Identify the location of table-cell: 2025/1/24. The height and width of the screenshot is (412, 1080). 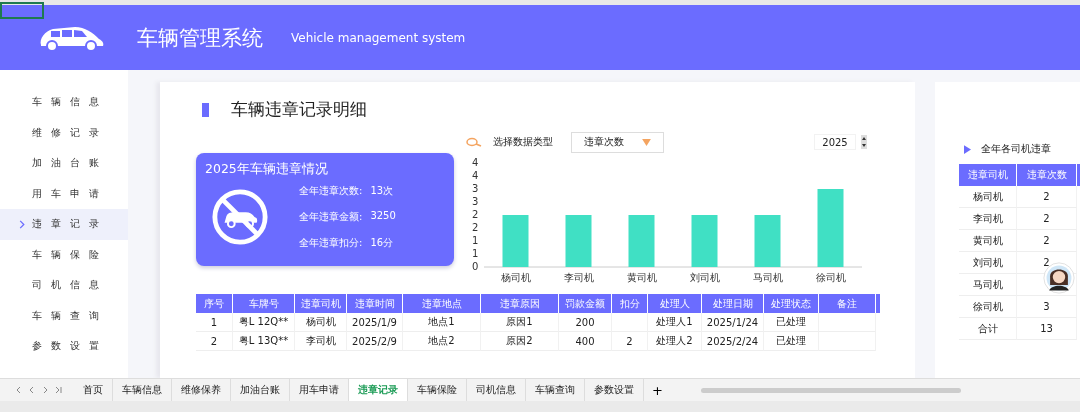
(733, 322).